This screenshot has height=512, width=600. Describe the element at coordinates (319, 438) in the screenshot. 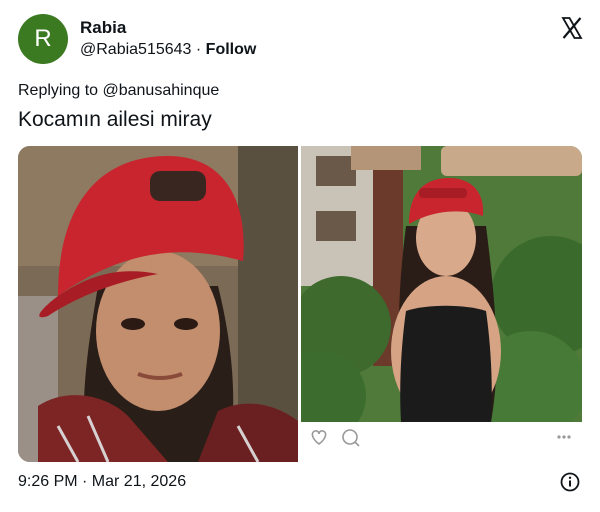

I see `heart-icon` at that location.